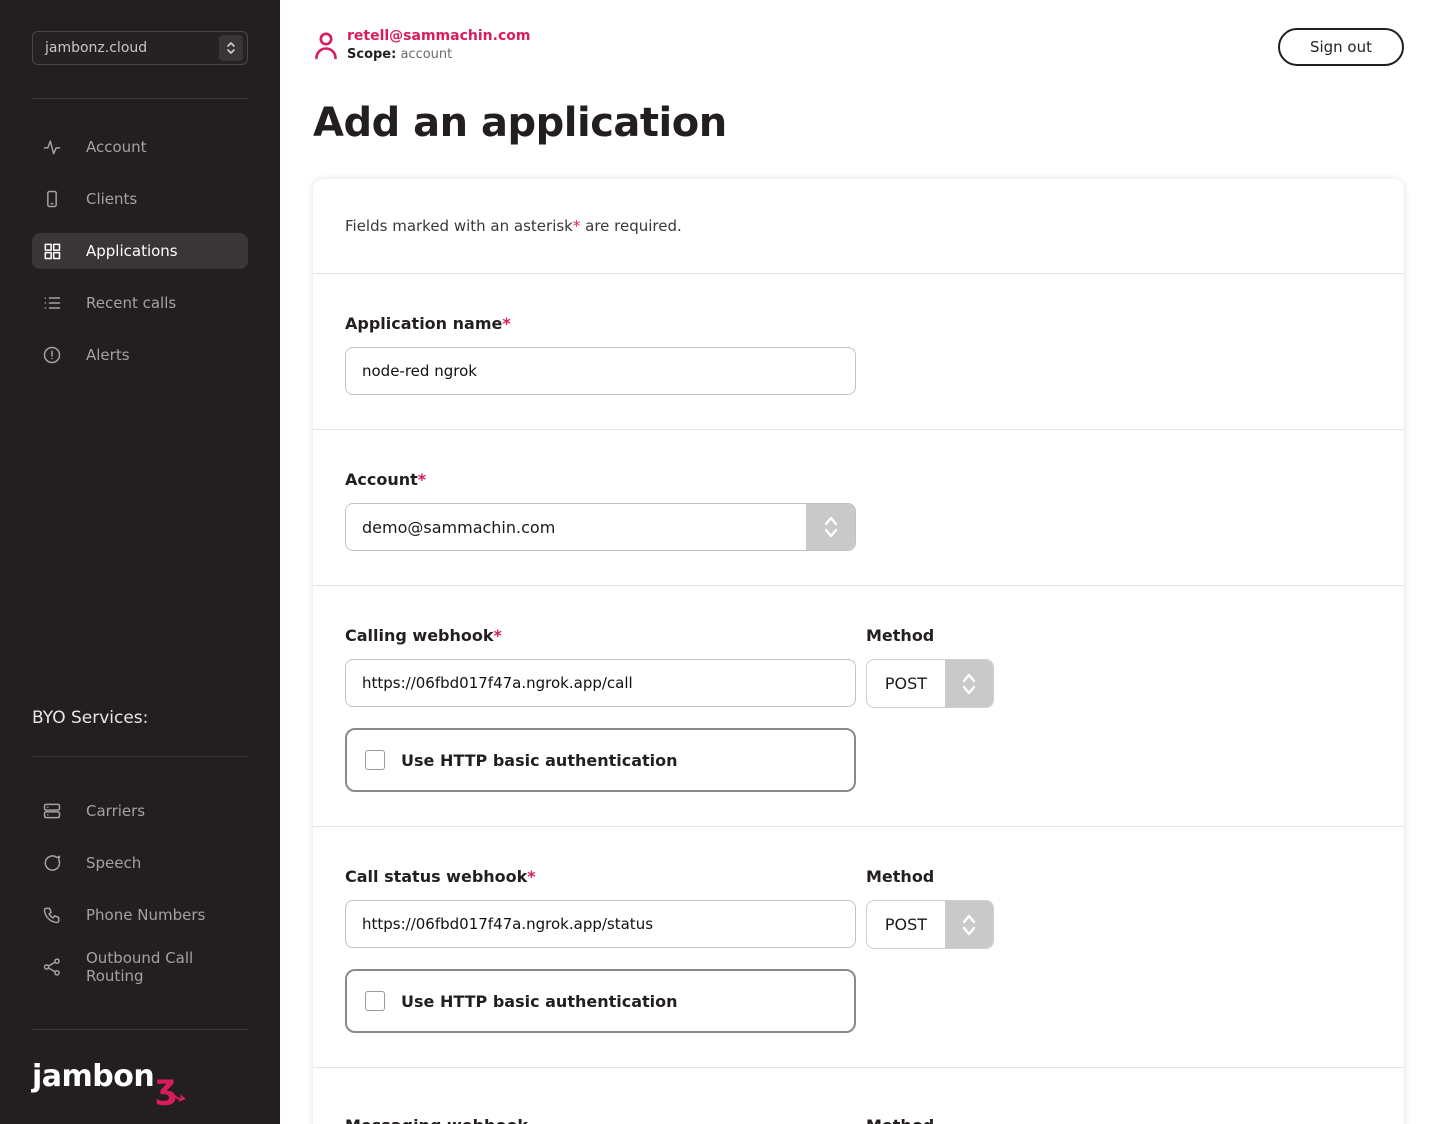  I want to click on sidebar-item-clients: Clients, so click(140, 199).